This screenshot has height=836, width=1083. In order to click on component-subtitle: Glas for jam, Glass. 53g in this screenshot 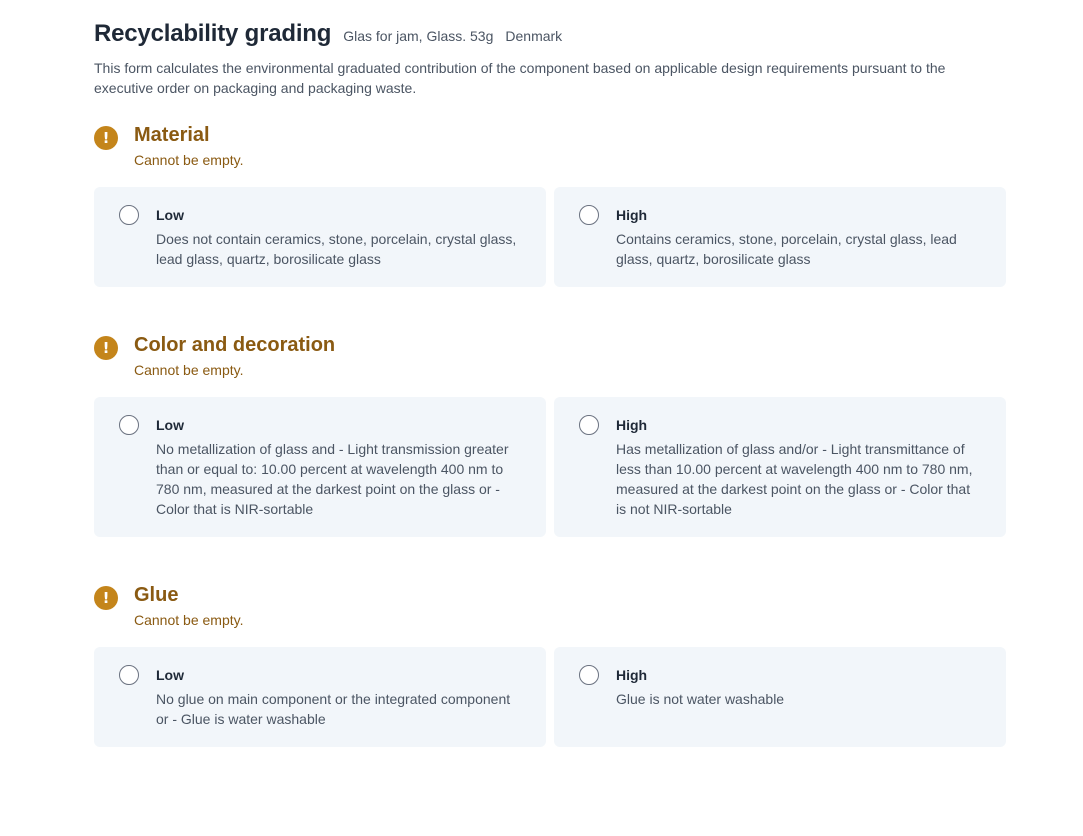, I will do `click(418, 36)`.